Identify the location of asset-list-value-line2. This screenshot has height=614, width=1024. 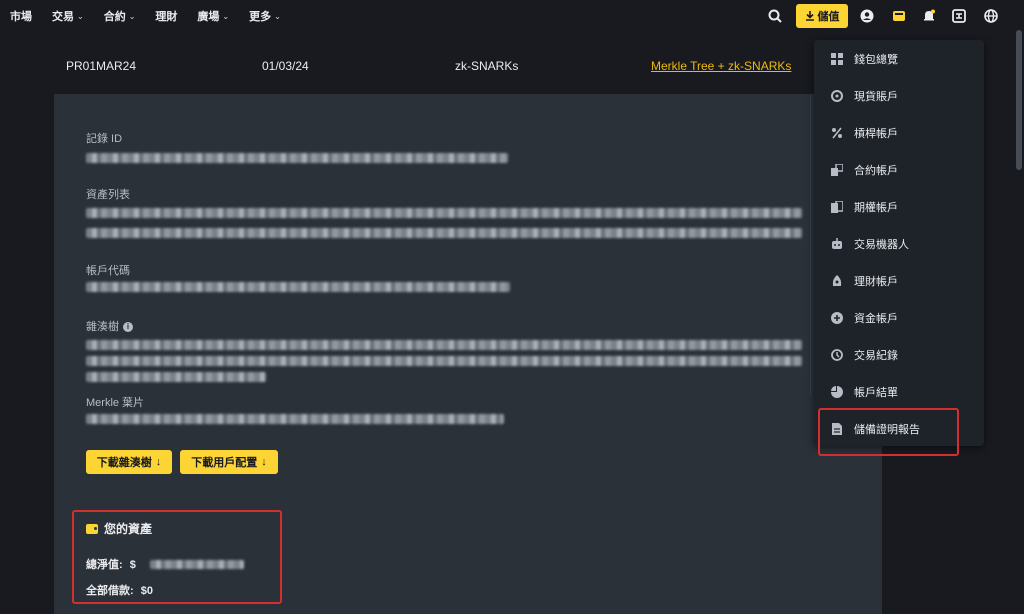
(444, 233).